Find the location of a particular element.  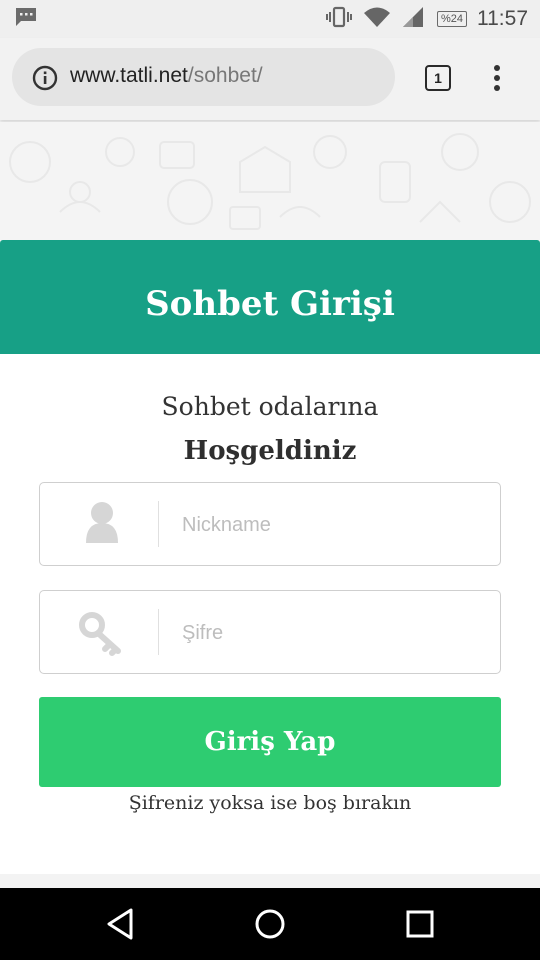

info-icon is located at coordinates (45, 80).